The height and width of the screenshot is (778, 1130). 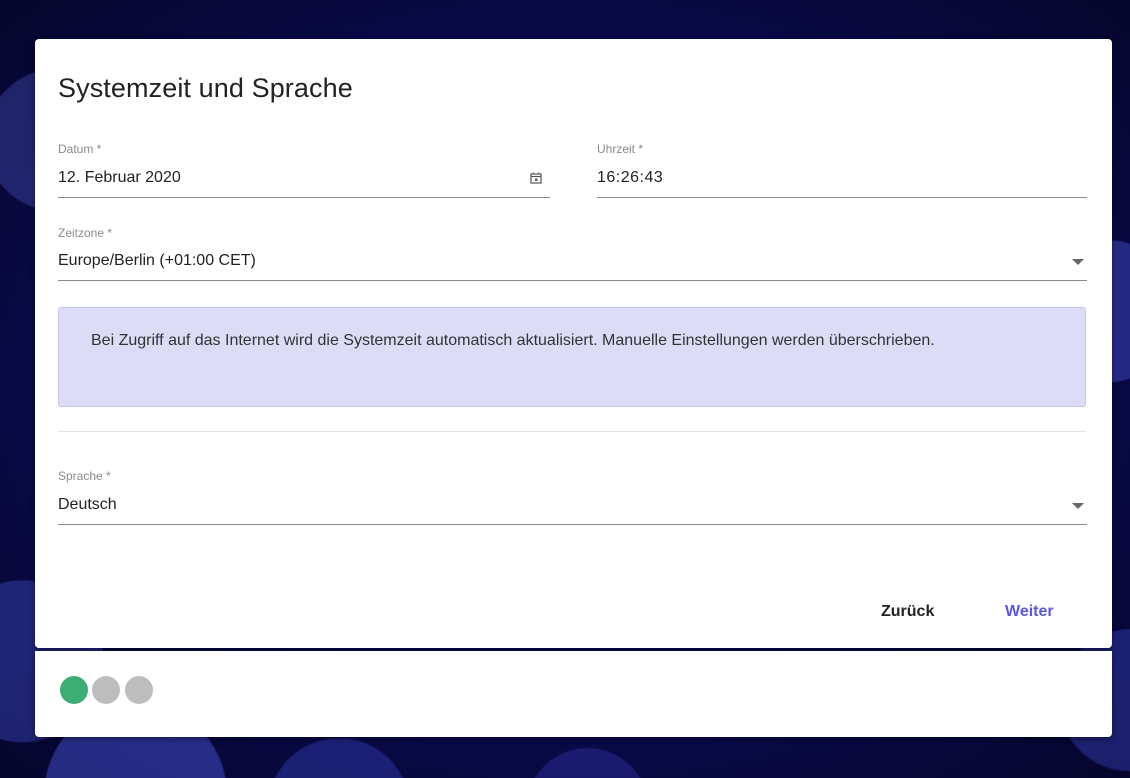 I want to click on timezone-dropdown-arrow-icon, so click(x=1078, y=262).